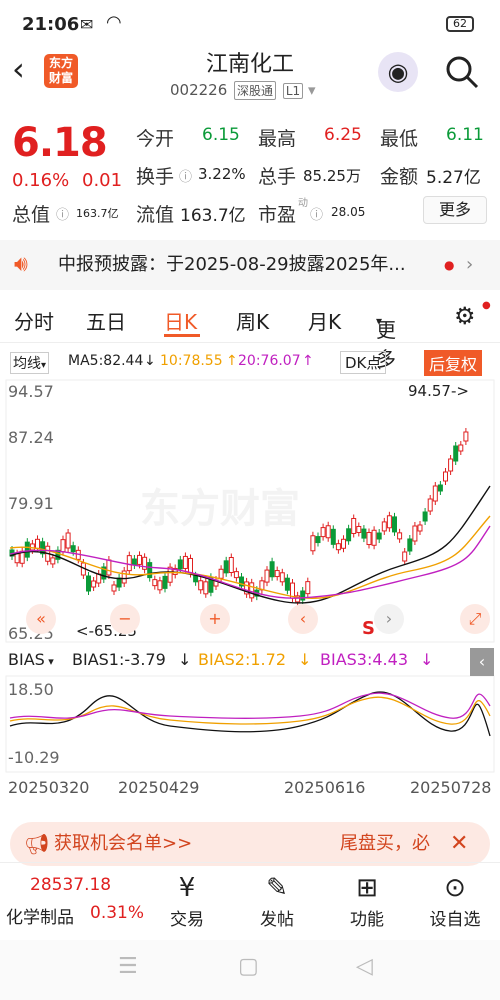  Describe the element at coordinates (455, 210) in the screenshot. I see `more-quote-button: 更多` at that location.